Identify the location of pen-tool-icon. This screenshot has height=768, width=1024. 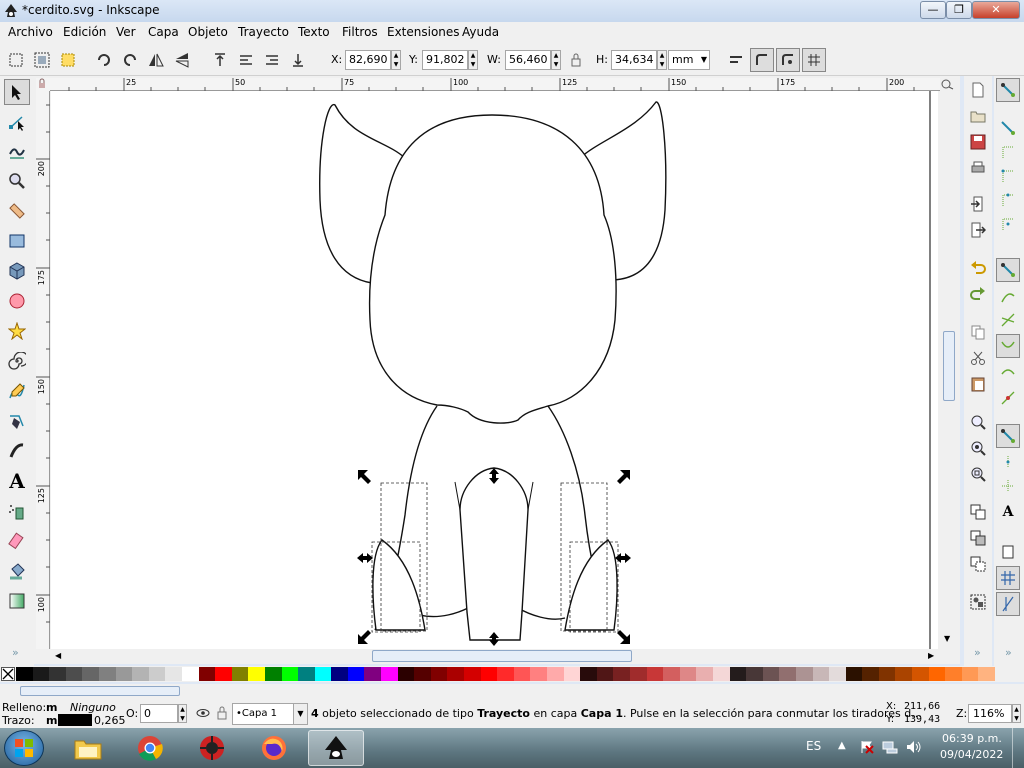
(17, 421).